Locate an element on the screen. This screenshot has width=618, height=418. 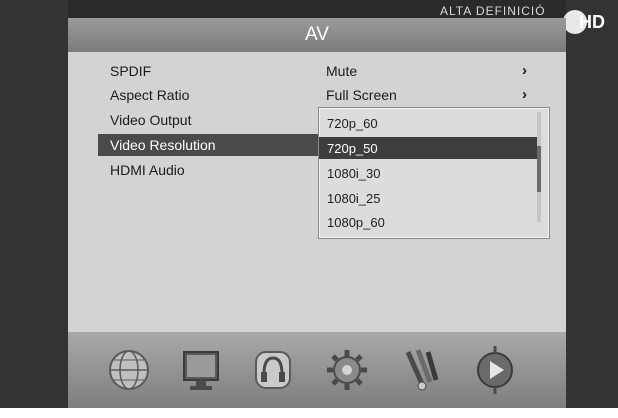
dropdown-option: 1080i_30 is located at coordinates (428, 173).